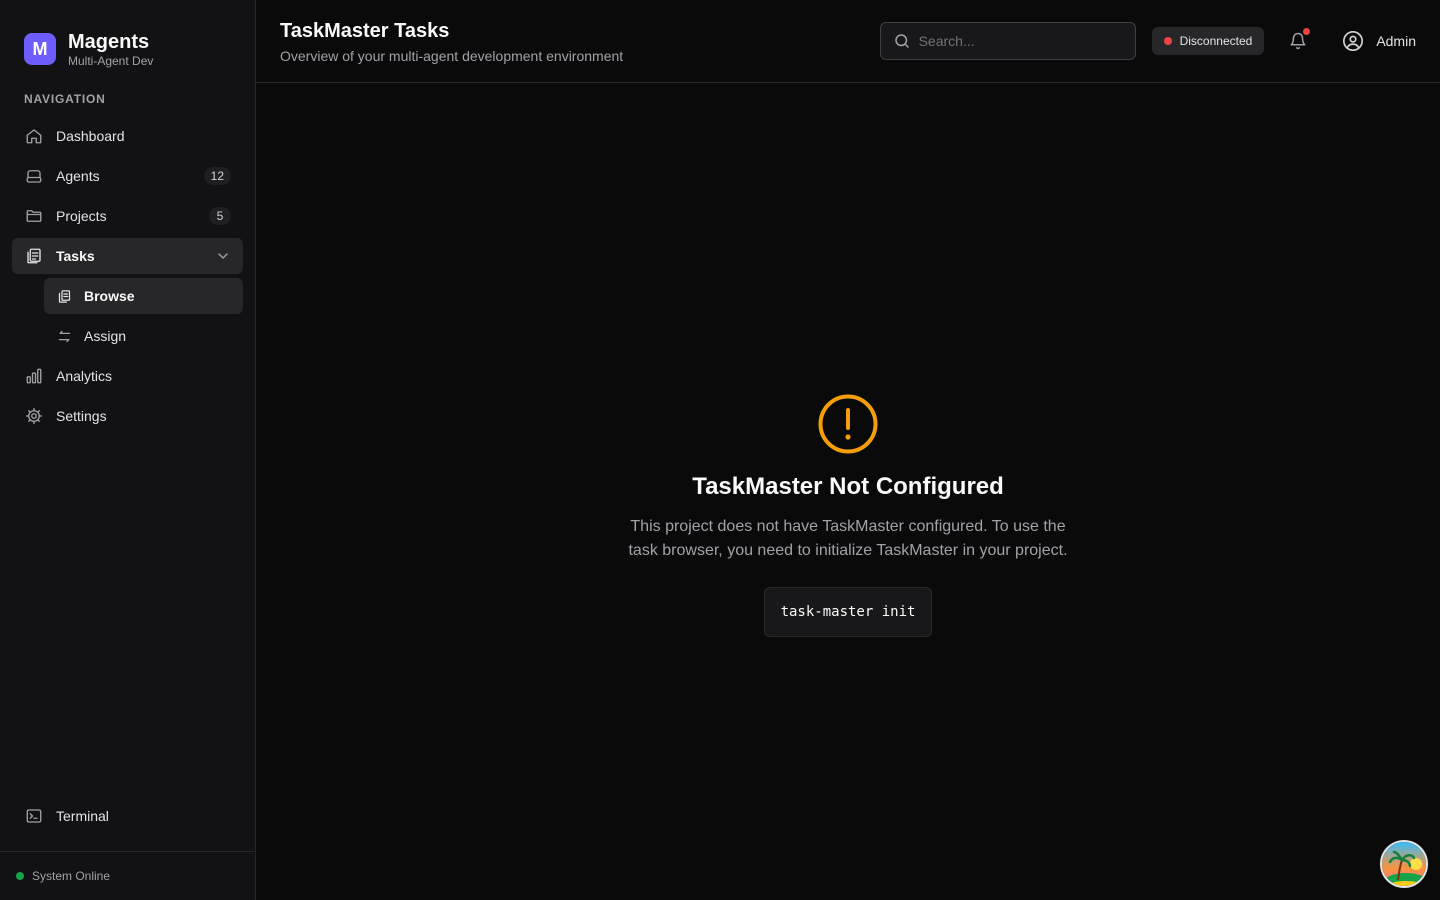 The height and width of the screenshot is (900, 1440). What do you see at coordinates (1396, 41) in the screenshot?
I see `user-name: Admin` at bounding box center [1396, 41].